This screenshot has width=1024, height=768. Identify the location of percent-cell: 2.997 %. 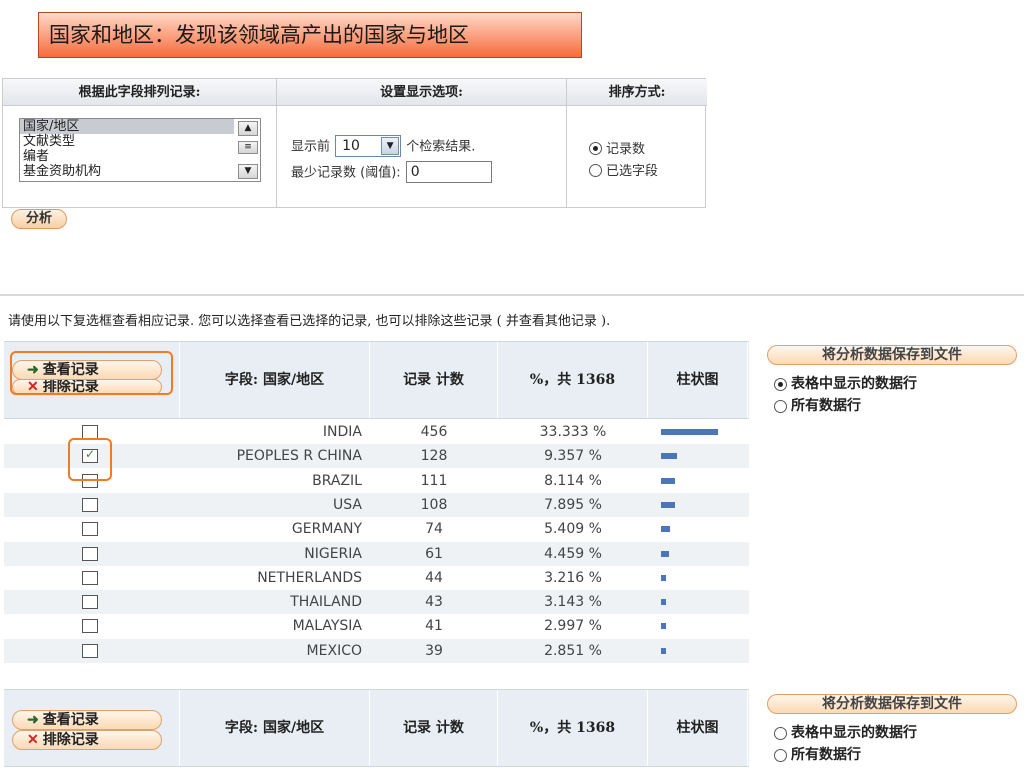
(573, 626).